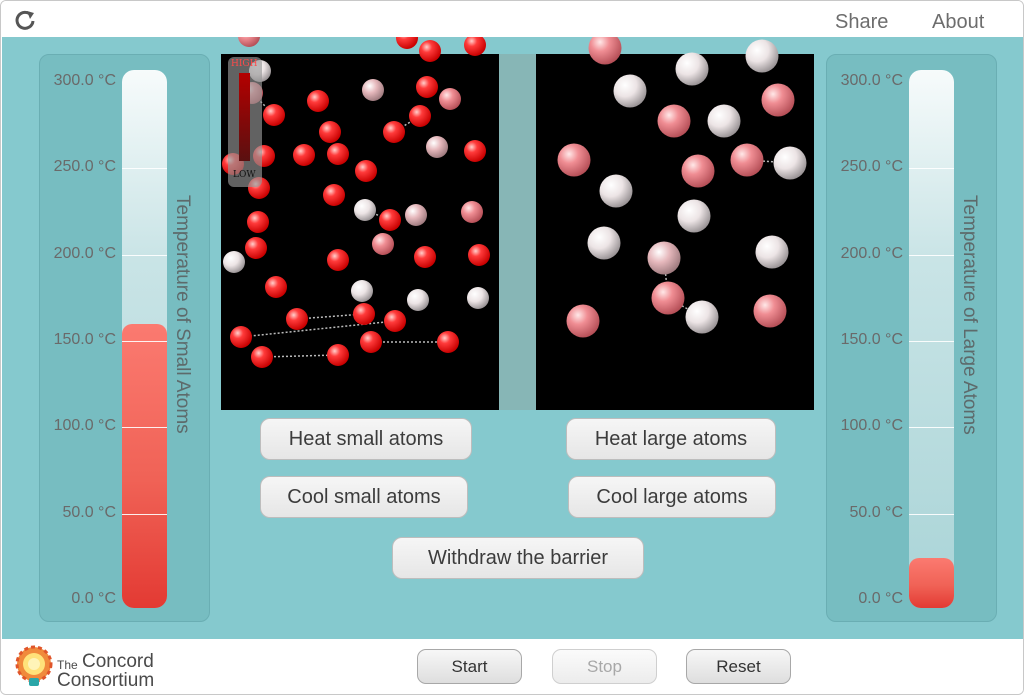  What do you see at coordinates (517, 232) in the screenshot?
I see `barrier` at bounding box center [517, 232].